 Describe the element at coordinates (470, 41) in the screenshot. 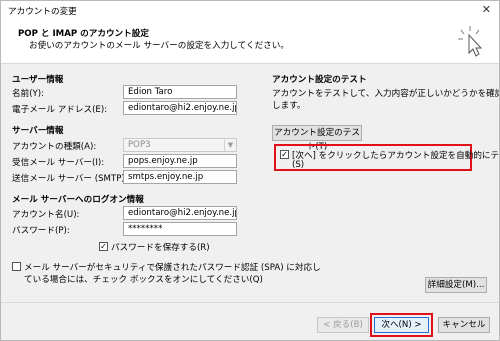

I see `click-cursor-icon` at that location.